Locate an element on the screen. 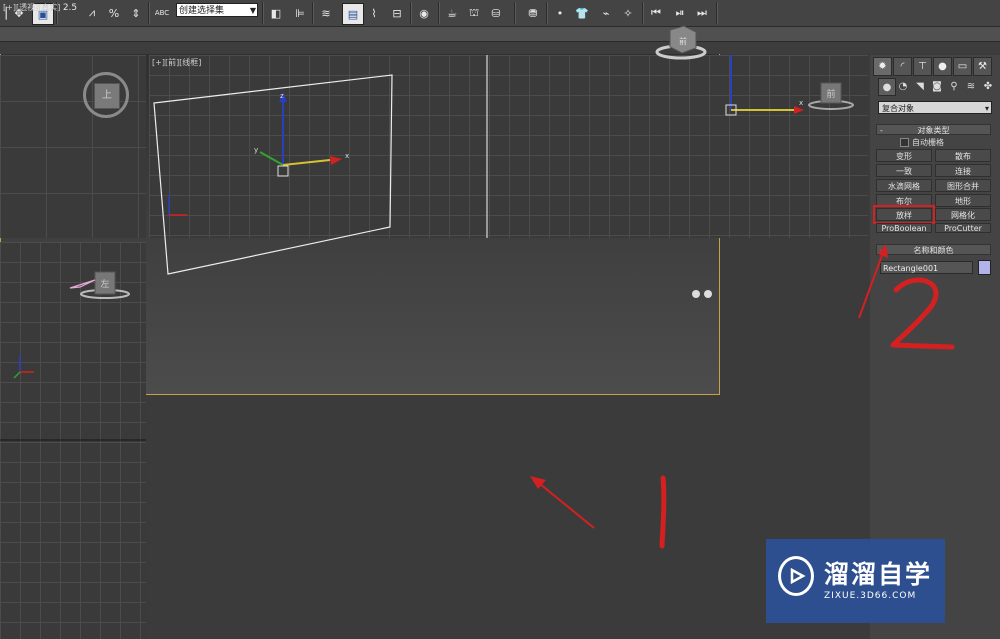  motion-tab-icon: ● is located at coordinates (942, 66).